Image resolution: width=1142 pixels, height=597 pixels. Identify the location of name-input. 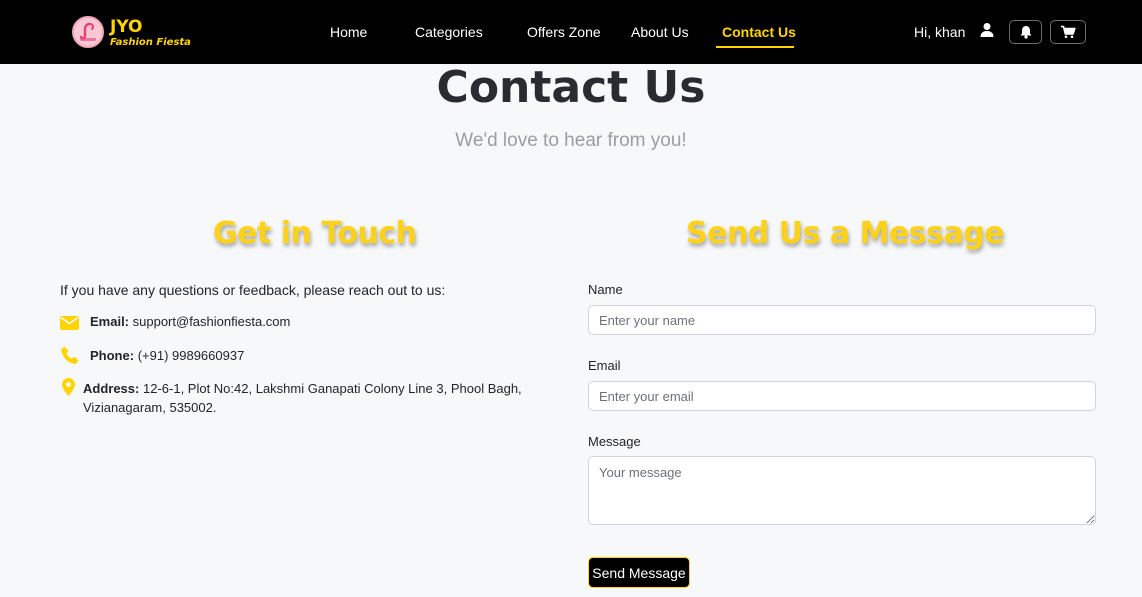
(842, 320).